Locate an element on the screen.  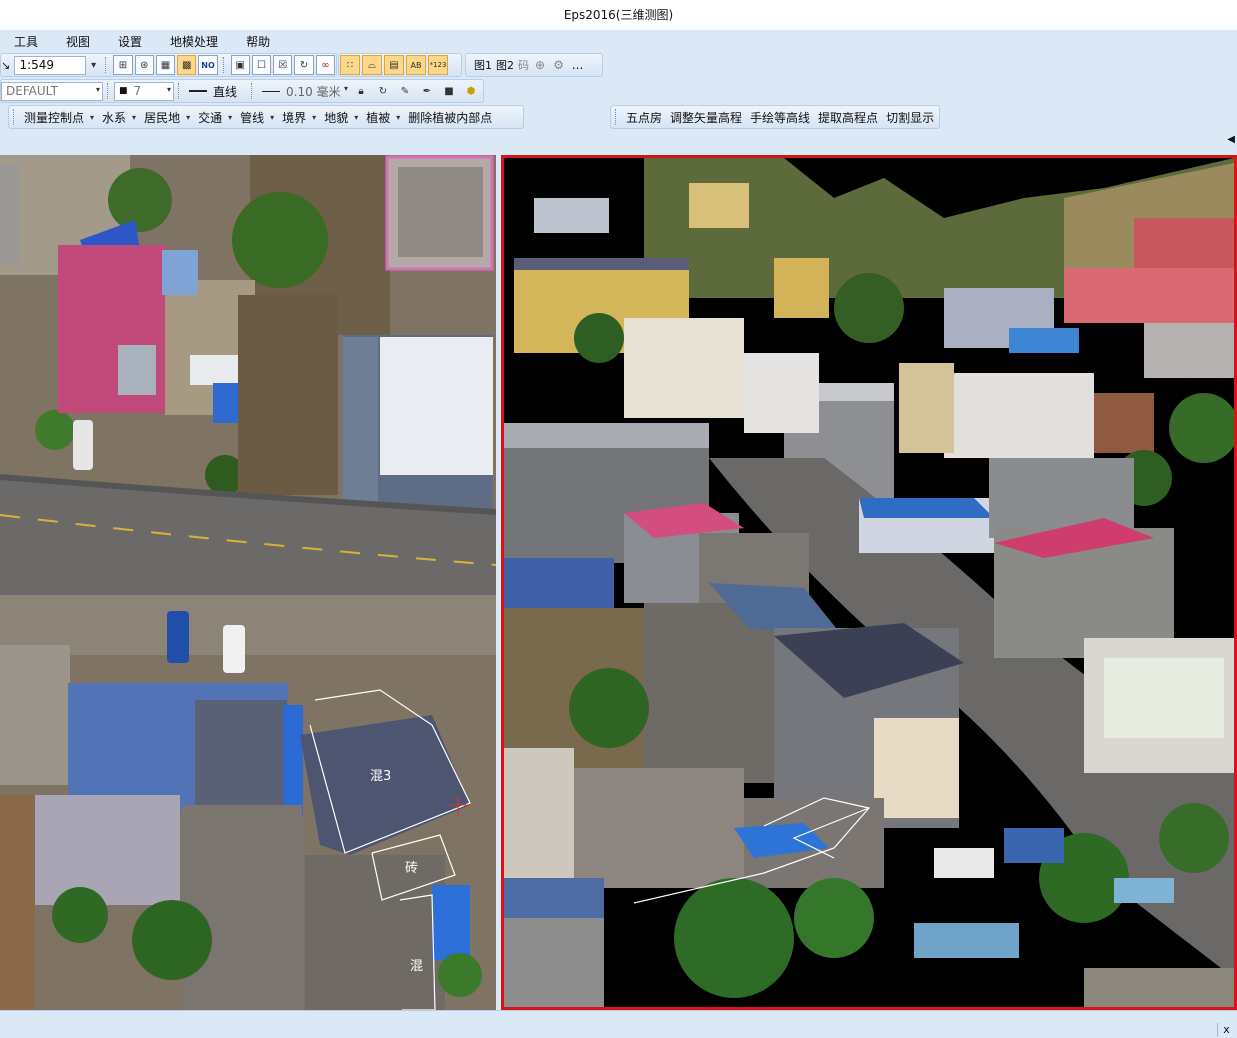
layer-select: DEFAULT ▾ is located at coordinates (52, 91).